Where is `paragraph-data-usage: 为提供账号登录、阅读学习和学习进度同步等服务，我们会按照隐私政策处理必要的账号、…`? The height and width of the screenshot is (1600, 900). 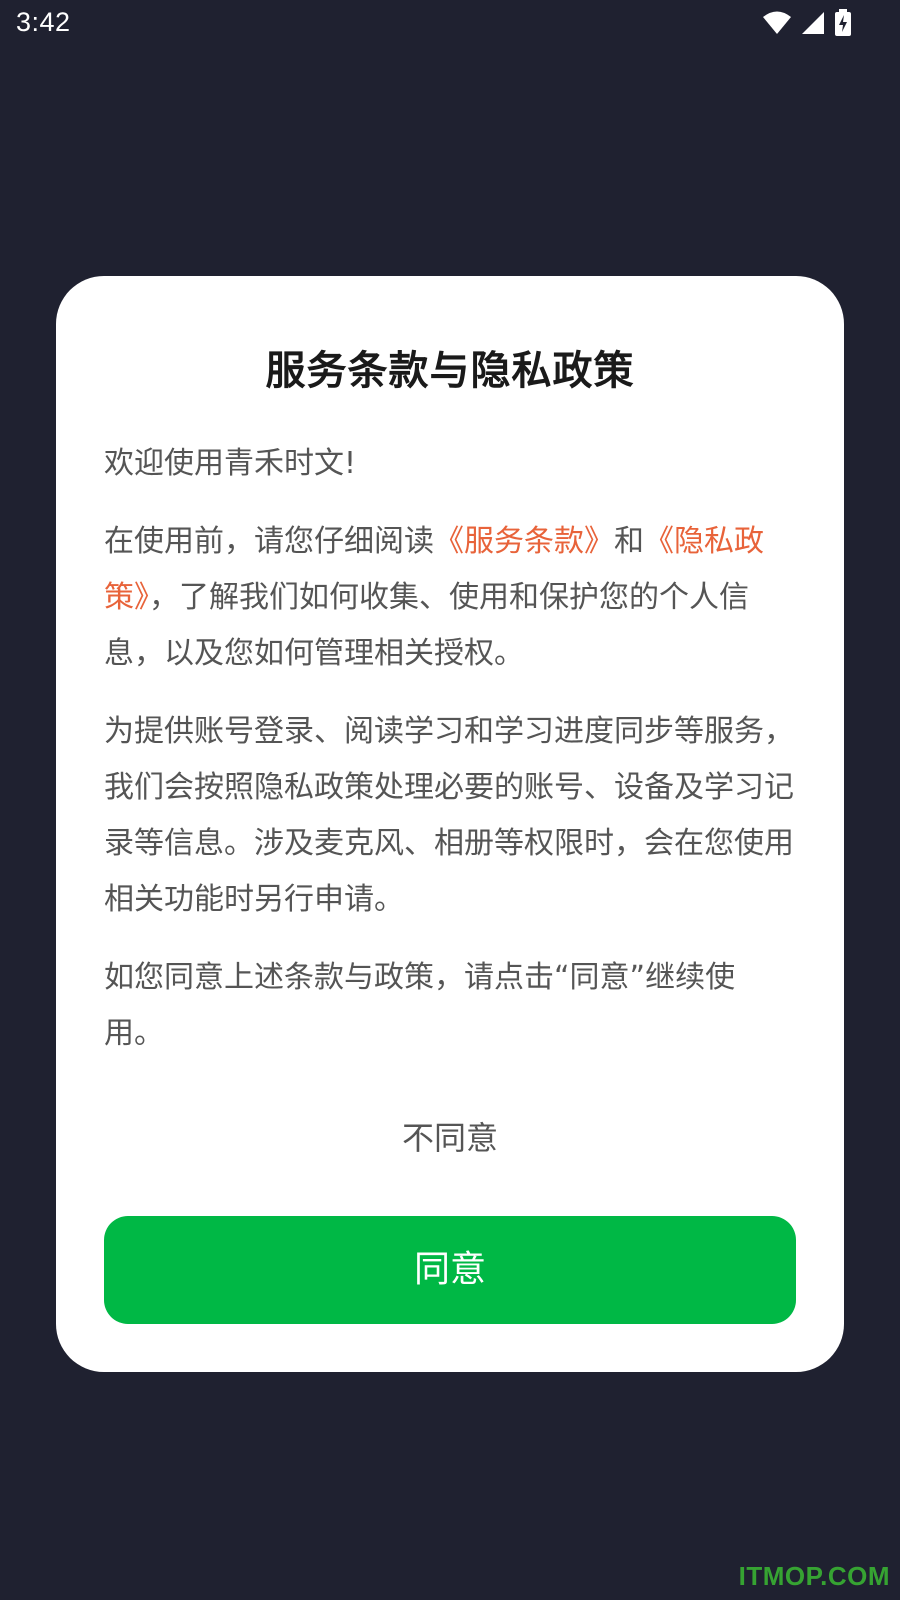
paragraph-data-usage: 为提供账号登录、阅读学习和学习进度同步等服务，我们会按照隐私政策处理必要的账号、… is located at coordinates (449, 815).